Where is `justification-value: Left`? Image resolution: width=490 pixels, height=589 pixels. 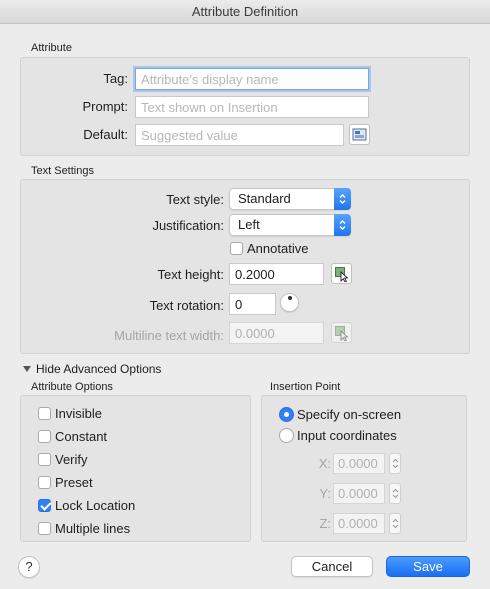 justification-value: Left is located at coordinates (249, 224).